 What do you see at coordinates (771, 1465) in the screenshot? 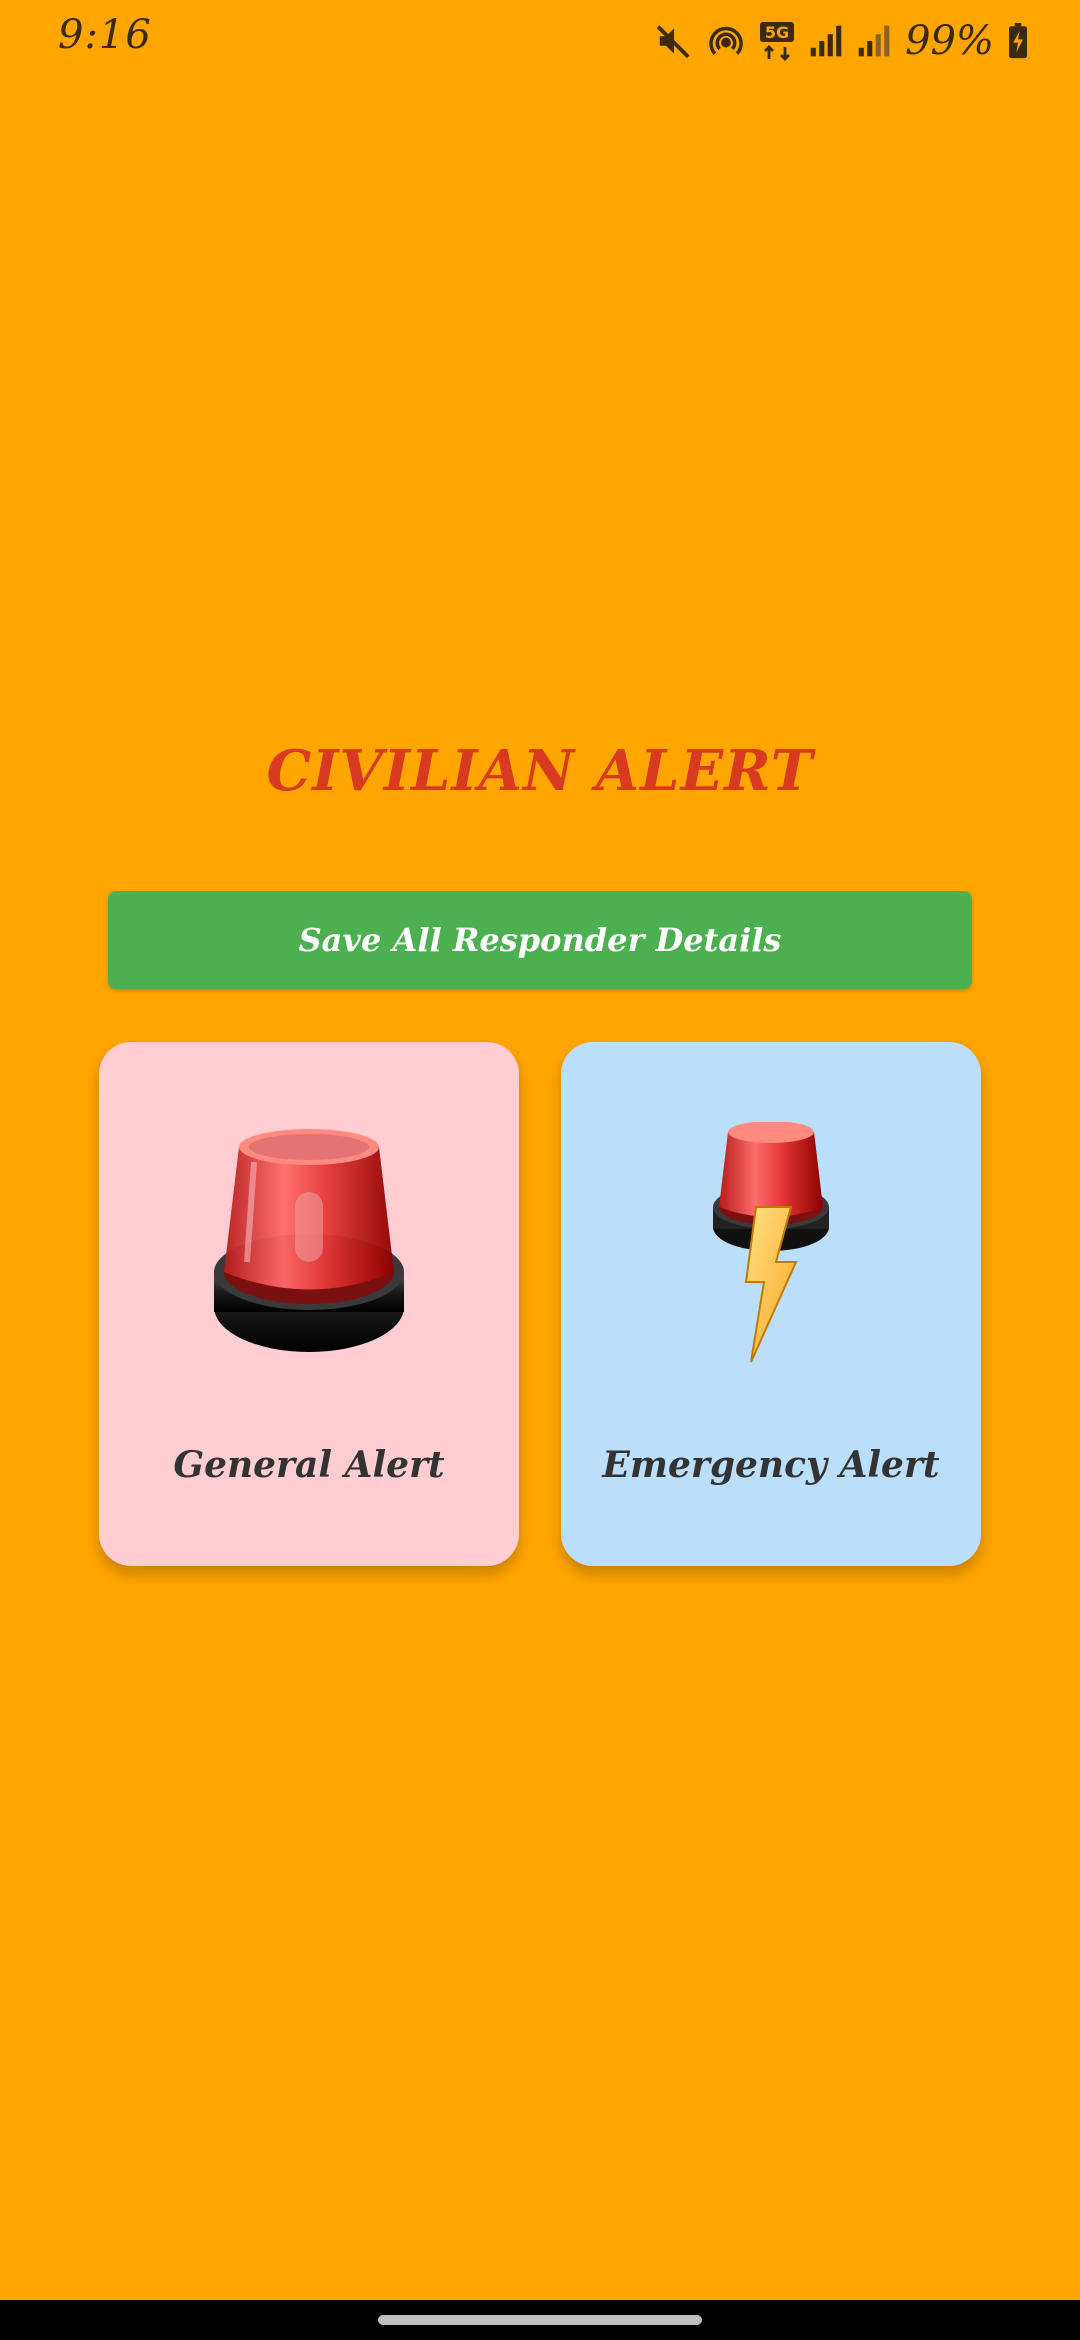
I see `emergency-alert-label: Emergency Alert` at bounding box center [771, 1465].